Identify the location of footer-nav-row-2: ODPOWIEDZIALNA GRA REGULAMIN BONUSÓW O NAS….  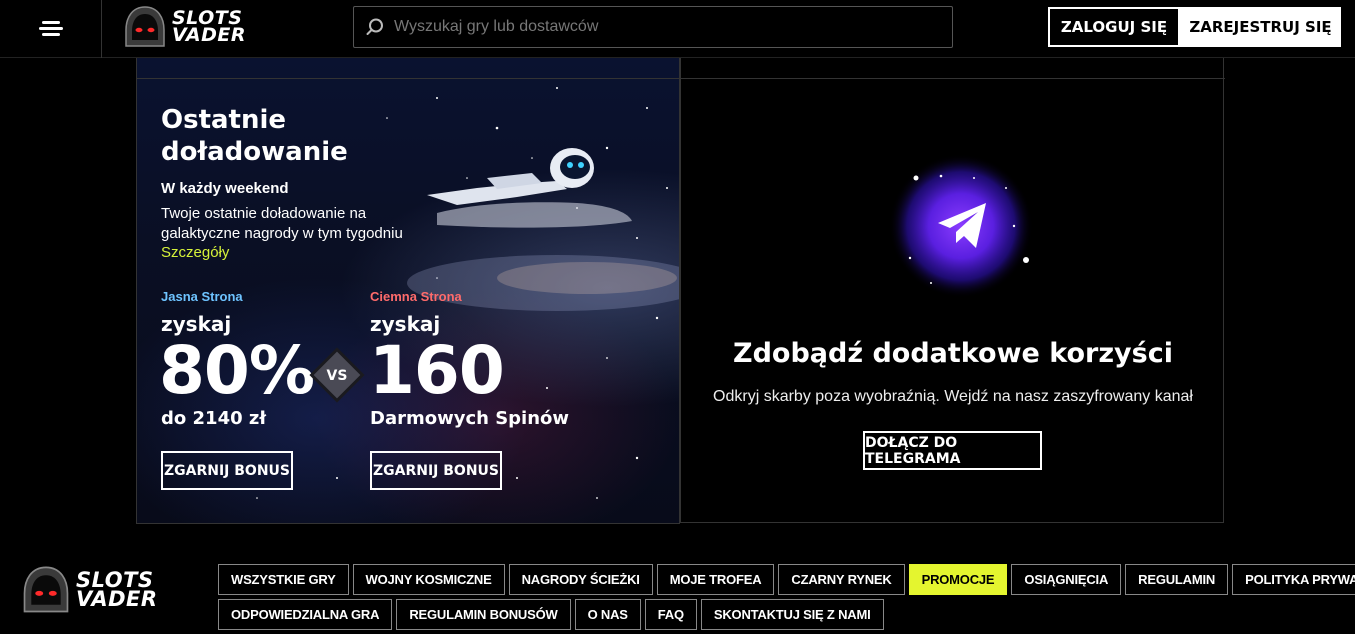
(738, 614).